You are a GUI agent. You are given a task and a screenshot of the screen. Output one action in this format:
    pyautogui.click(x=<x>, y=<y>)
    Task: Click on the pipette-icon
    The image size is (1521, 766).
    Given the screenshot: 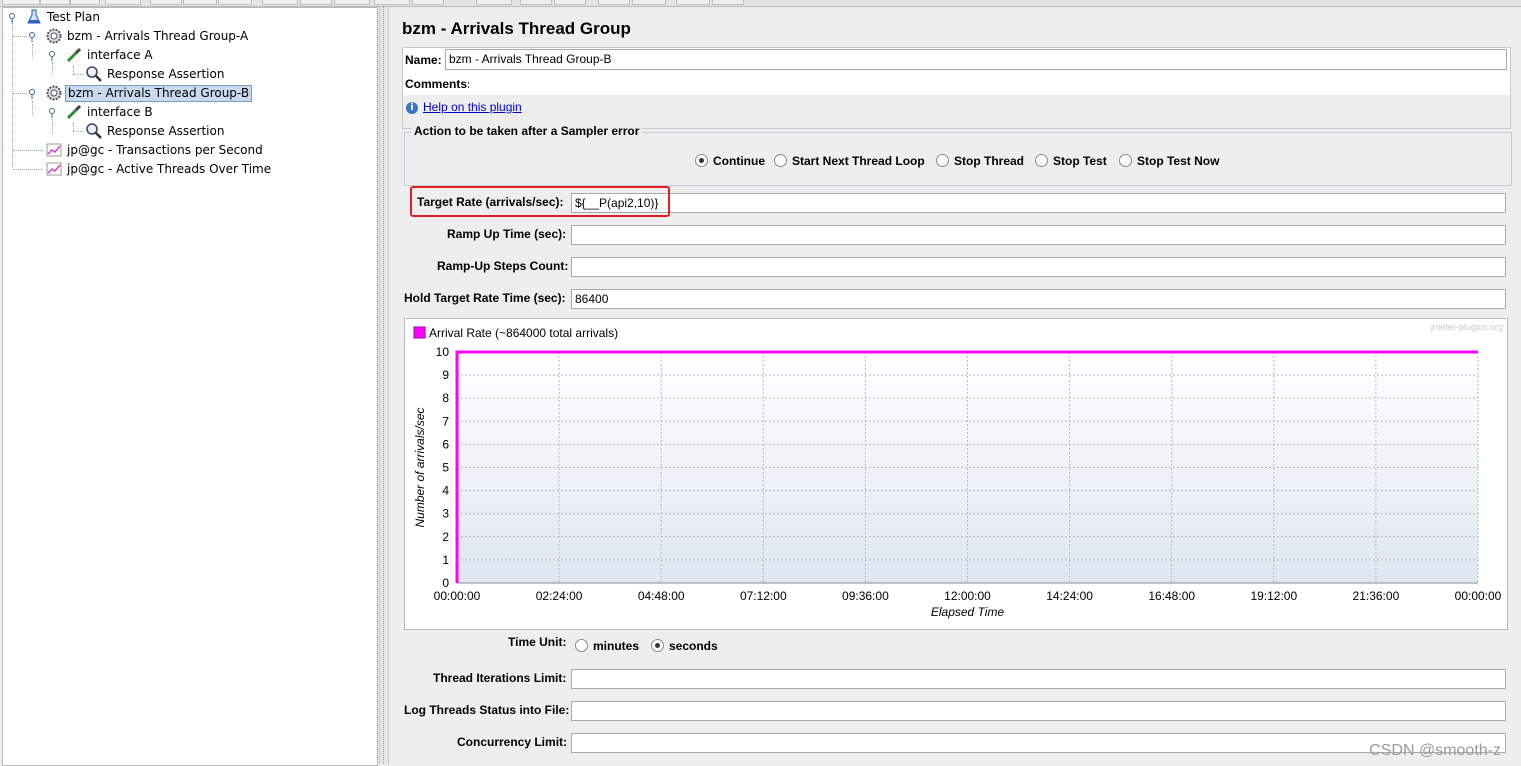 What is the action you would take?
    pyautogui.click(x=74, y=112)
    